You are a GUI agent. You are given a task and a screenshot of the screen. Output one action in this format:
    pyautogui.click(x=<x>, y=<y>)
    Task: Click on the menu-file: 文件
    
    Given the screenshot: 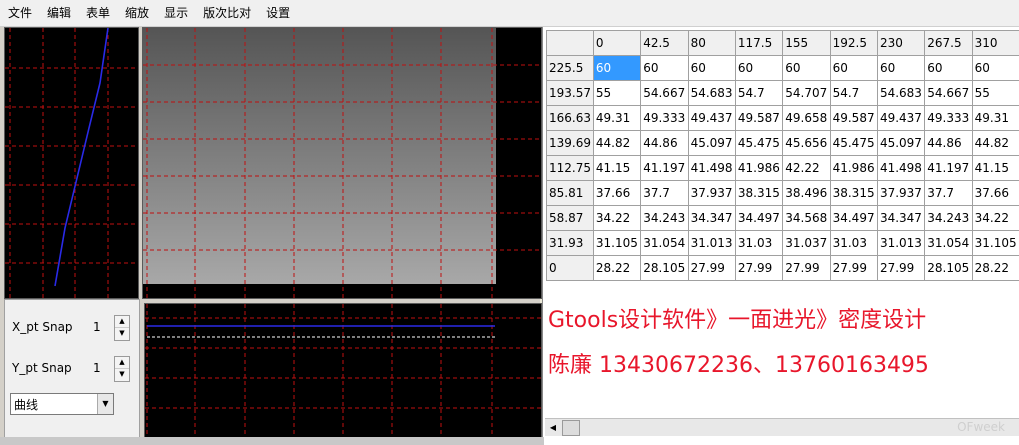 What is the action you would take?
    pyautogui.click(x=19, y=13)
    